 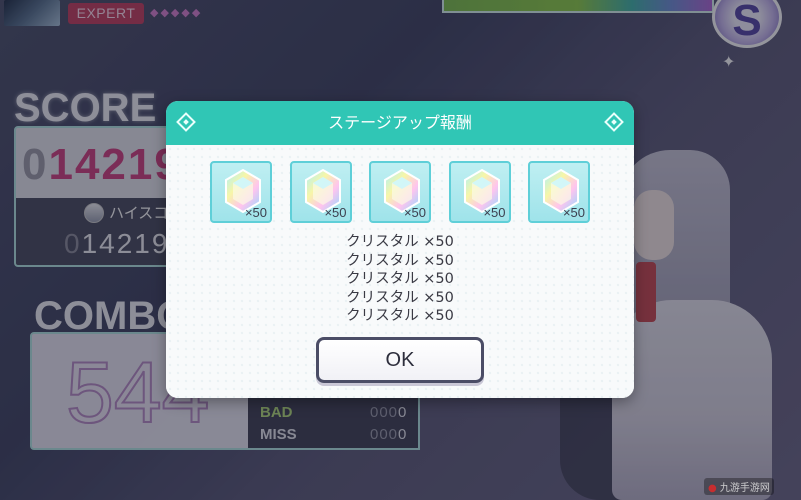 I want to click on dialog-header: ステージアップ報酬, so click(x=400, y=123).